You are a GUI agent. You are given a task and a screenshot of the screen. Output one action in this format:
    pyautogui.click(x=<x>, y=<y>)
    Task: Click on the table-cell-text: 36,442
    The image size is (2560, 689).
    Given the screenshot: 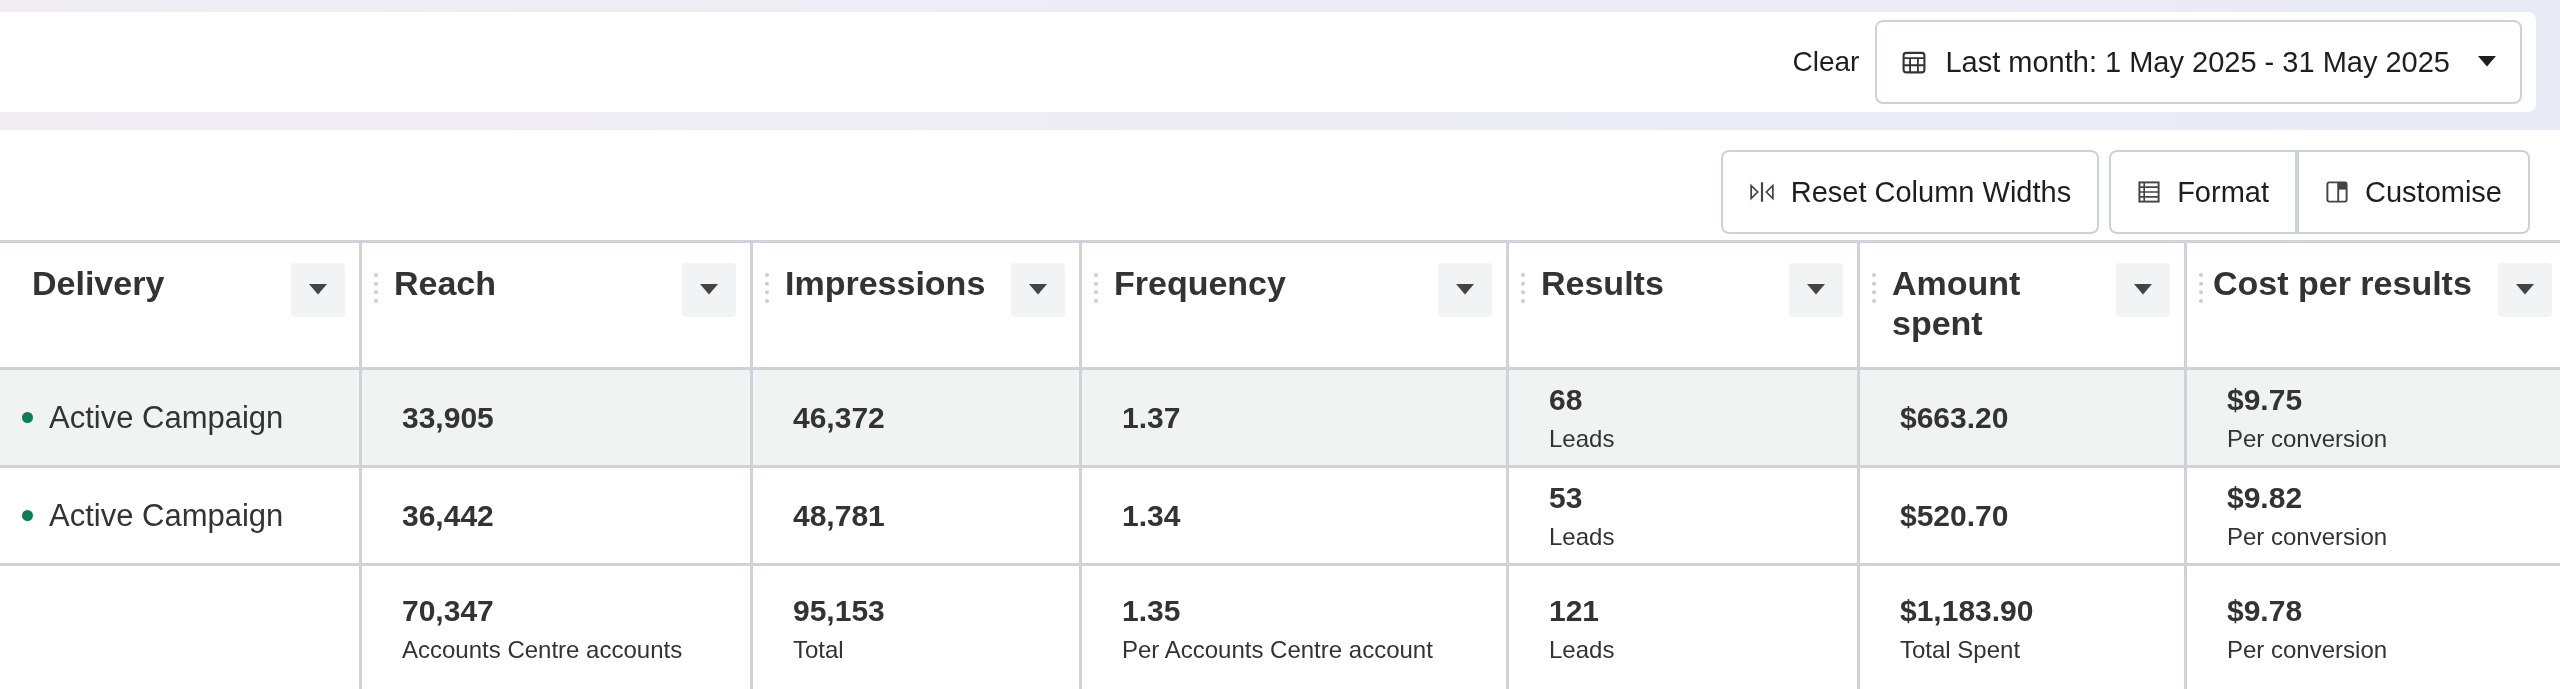 What is the action you would take?
    pyautogui.click(x=448, y=515)
    